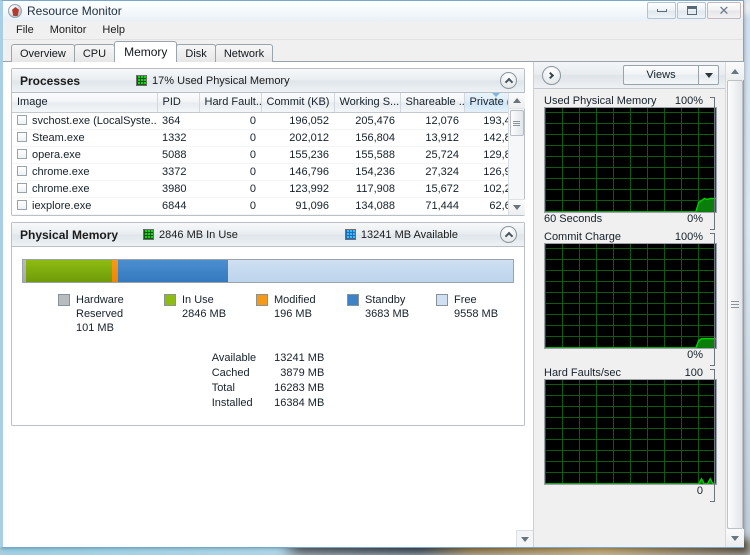 The width and height of the screenshot is (750, 555). What do you see at coordinates (301, 314) in the screenshot?
I see `legend-item-modified: Modified 196 MB` at bounding box center [301, 314].